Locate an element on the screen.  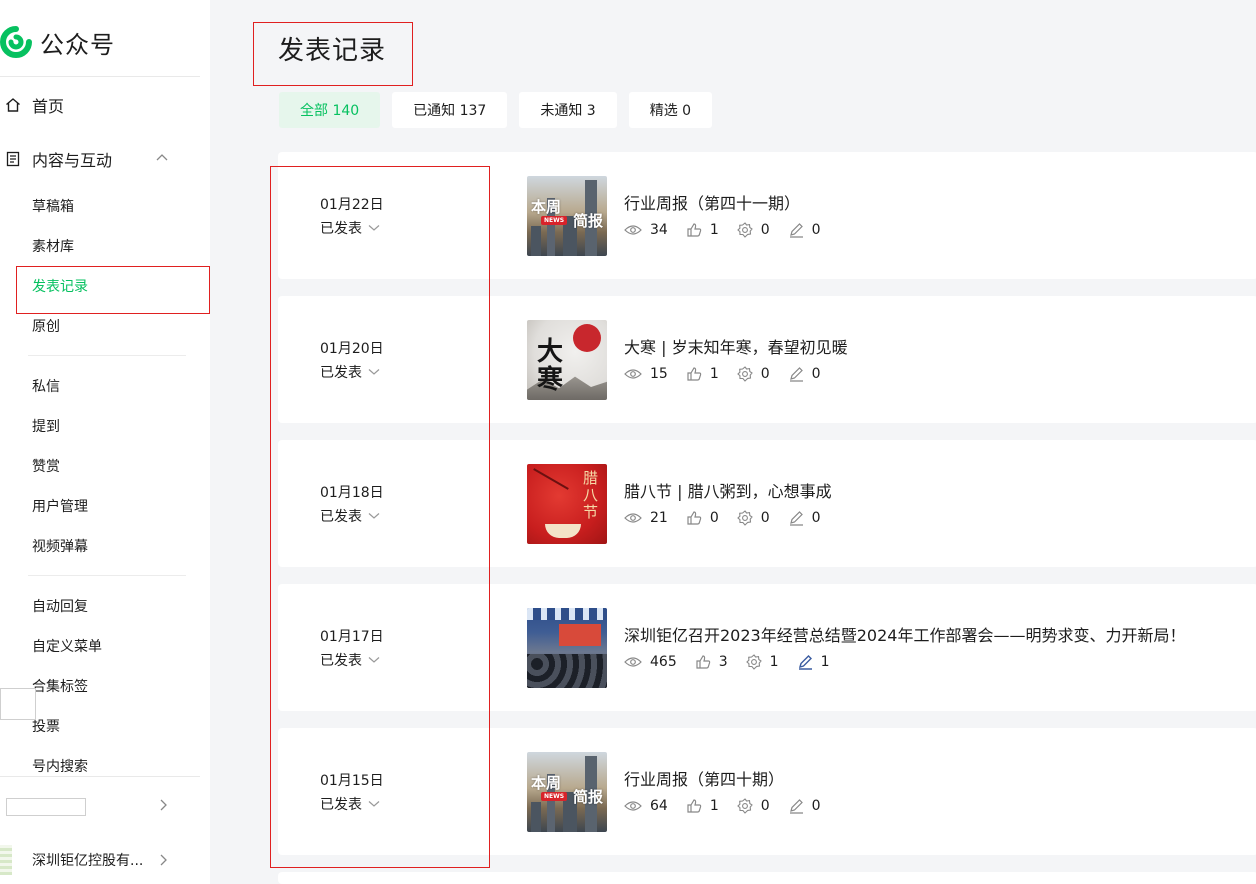
sidebar-item-user-management: 用户管理 is located at coordinates (60, 506).